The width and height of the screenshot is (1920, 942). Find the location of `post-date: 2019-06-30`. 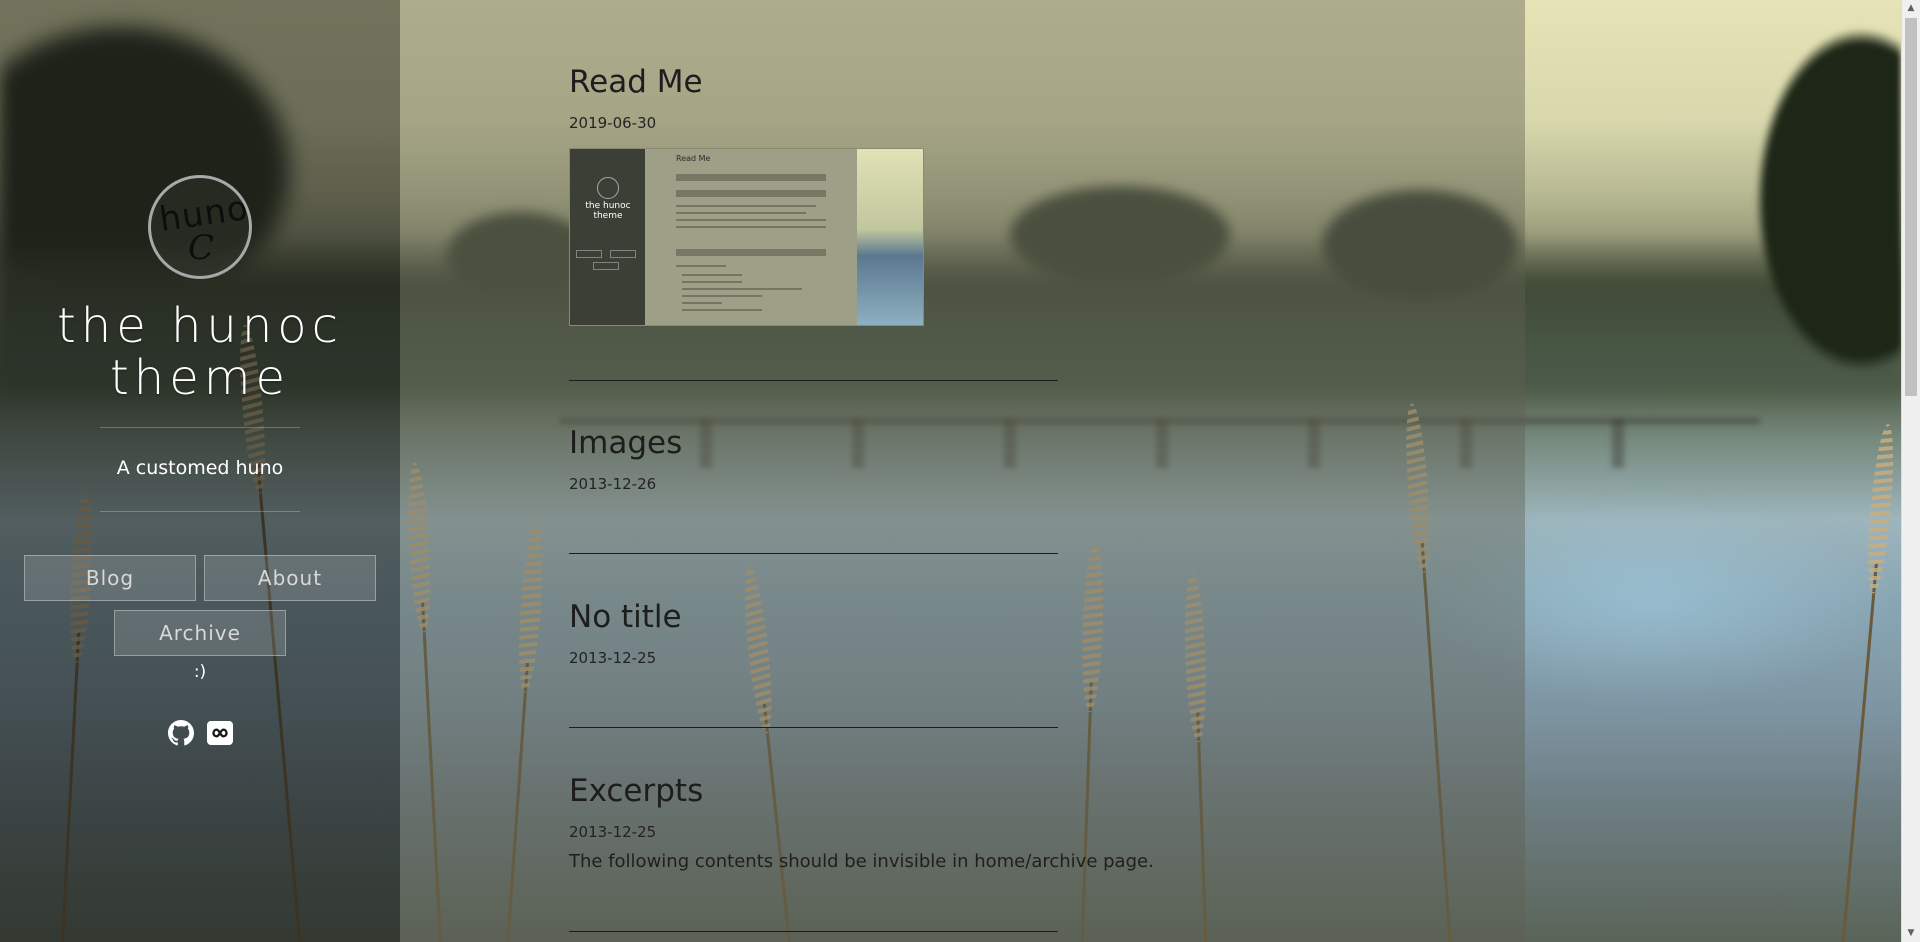

post-date: 2019-06-30 is located at coordinates (613, 123).